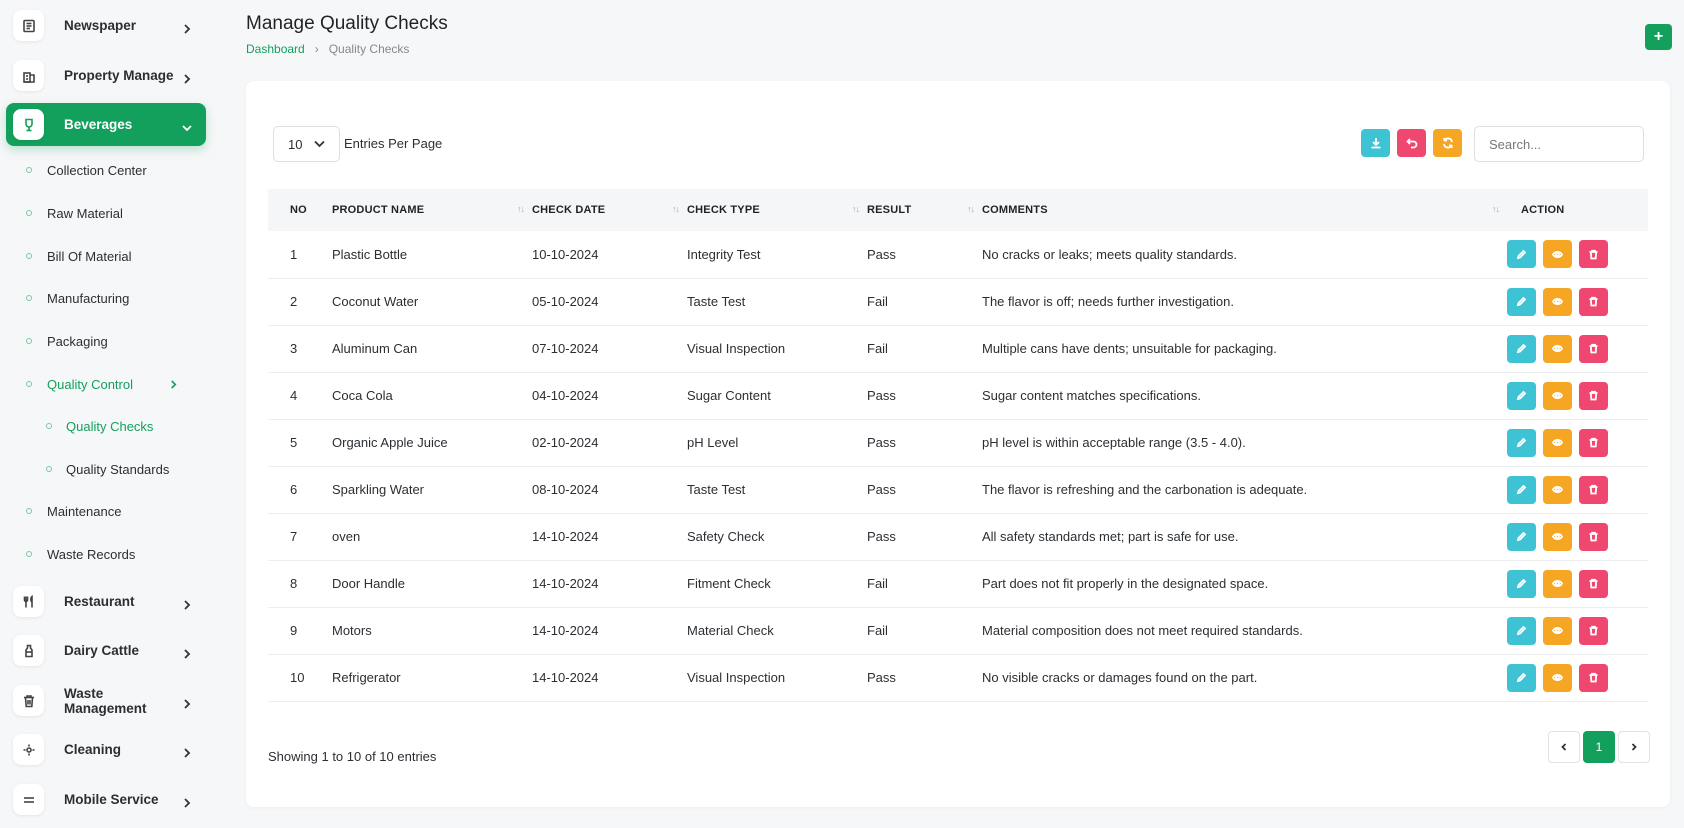 Image resolution: width=1684 pixels, height=828 pixels. Describe the element at coordinates (1559, 144) in the screenshot. I see `search-input` at that location.